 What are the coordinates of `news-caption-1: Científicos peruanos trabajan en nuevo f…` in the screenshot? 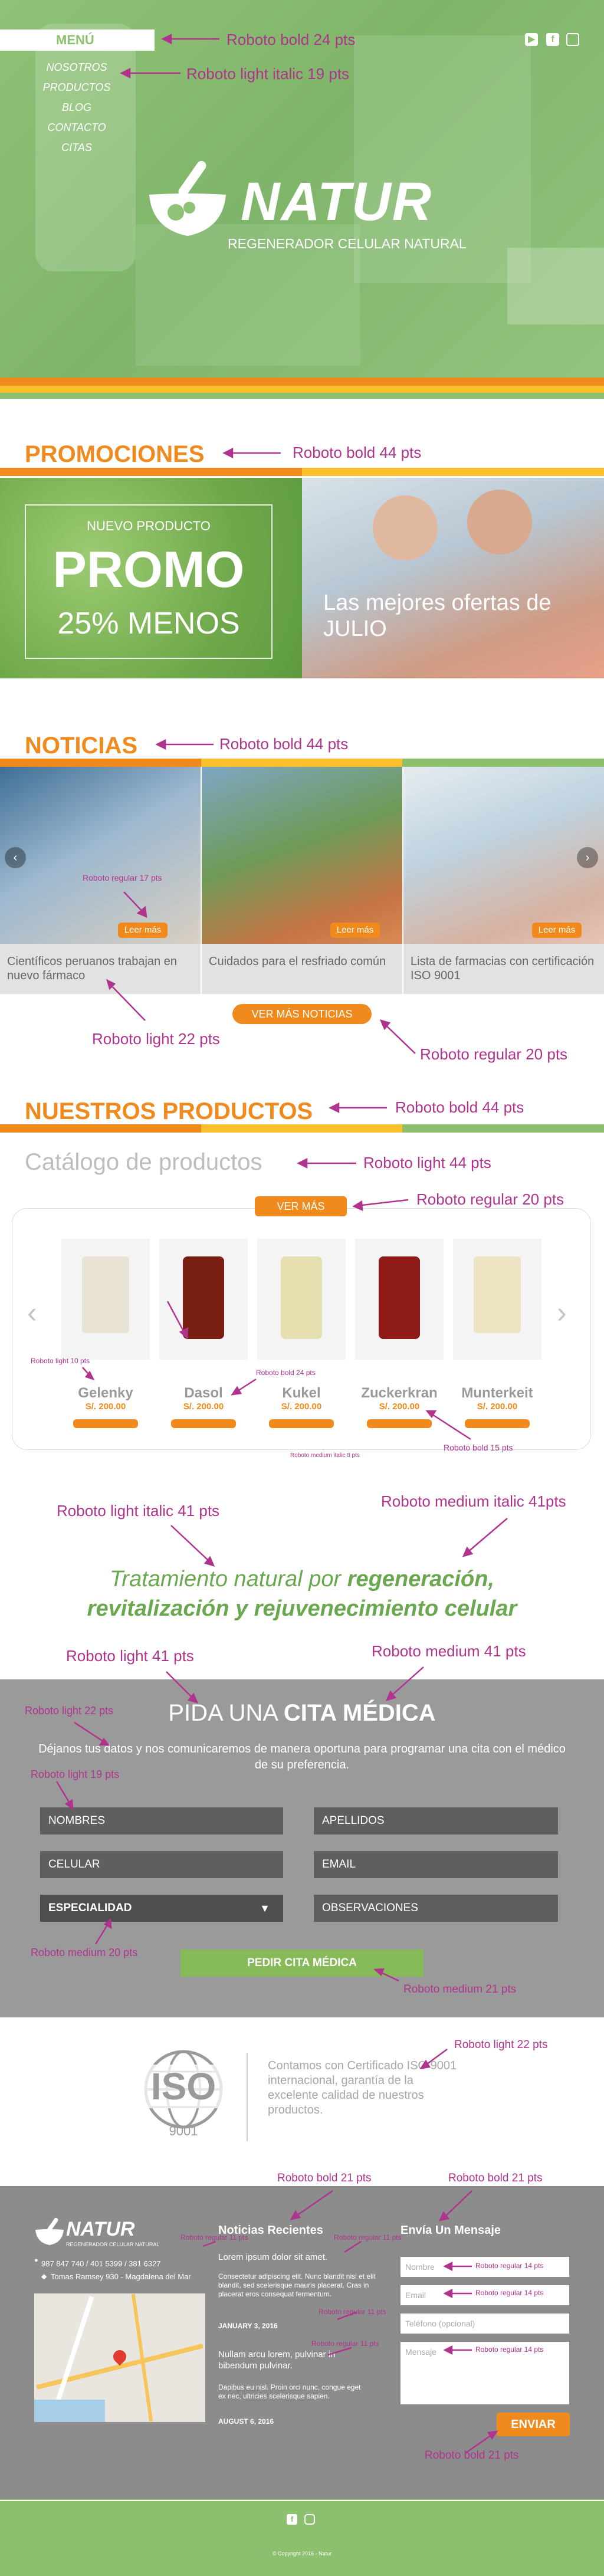 It's located at (100, 969).